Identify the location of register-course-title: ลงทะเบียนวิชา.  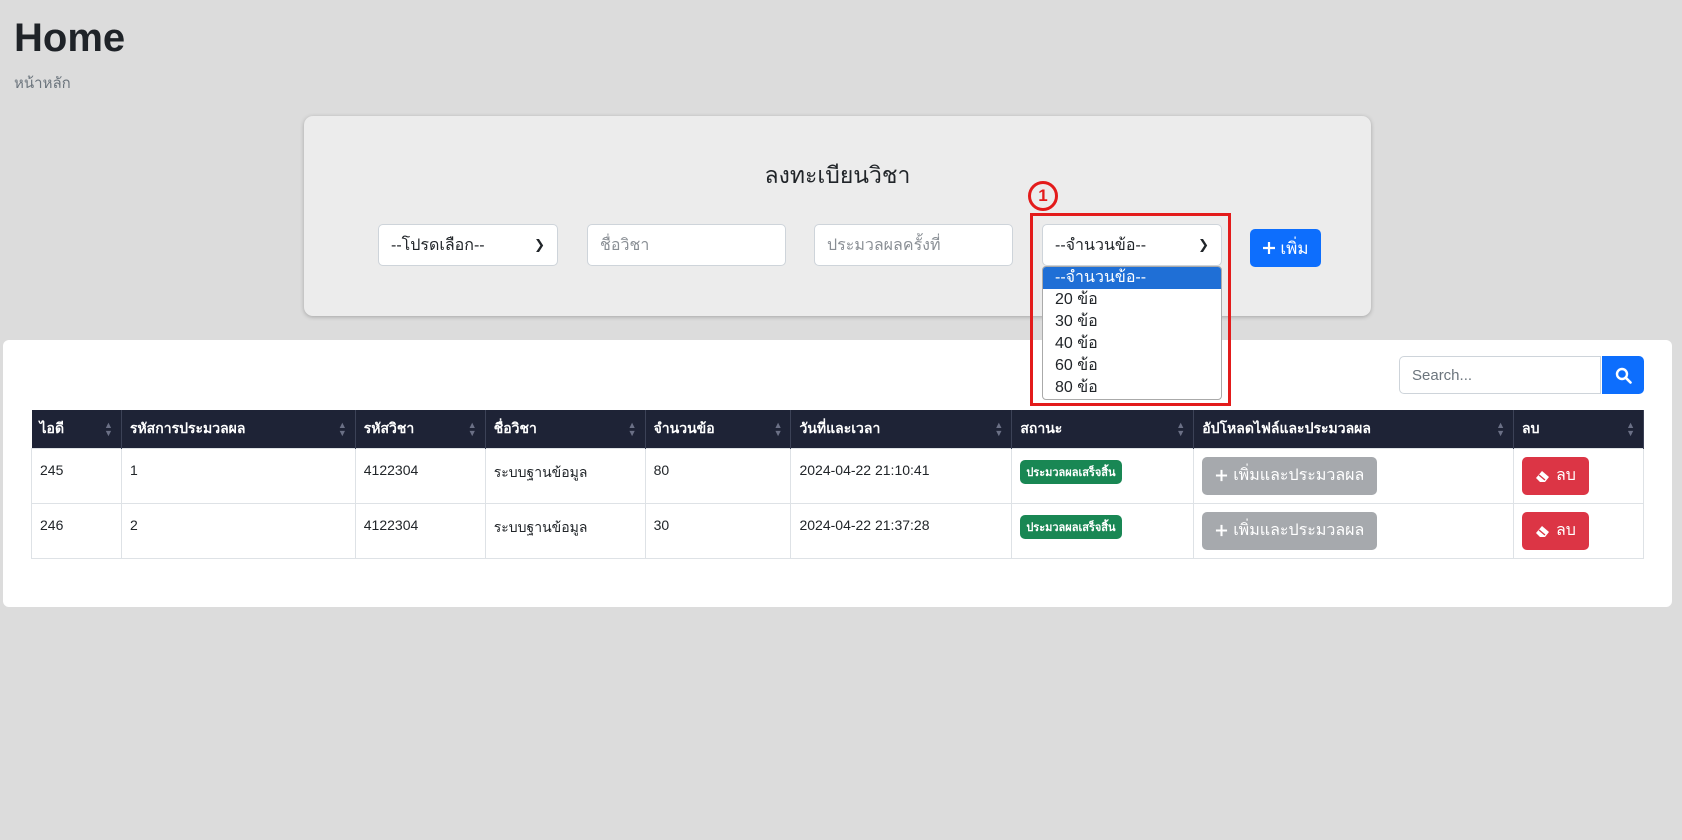
(837, 175).